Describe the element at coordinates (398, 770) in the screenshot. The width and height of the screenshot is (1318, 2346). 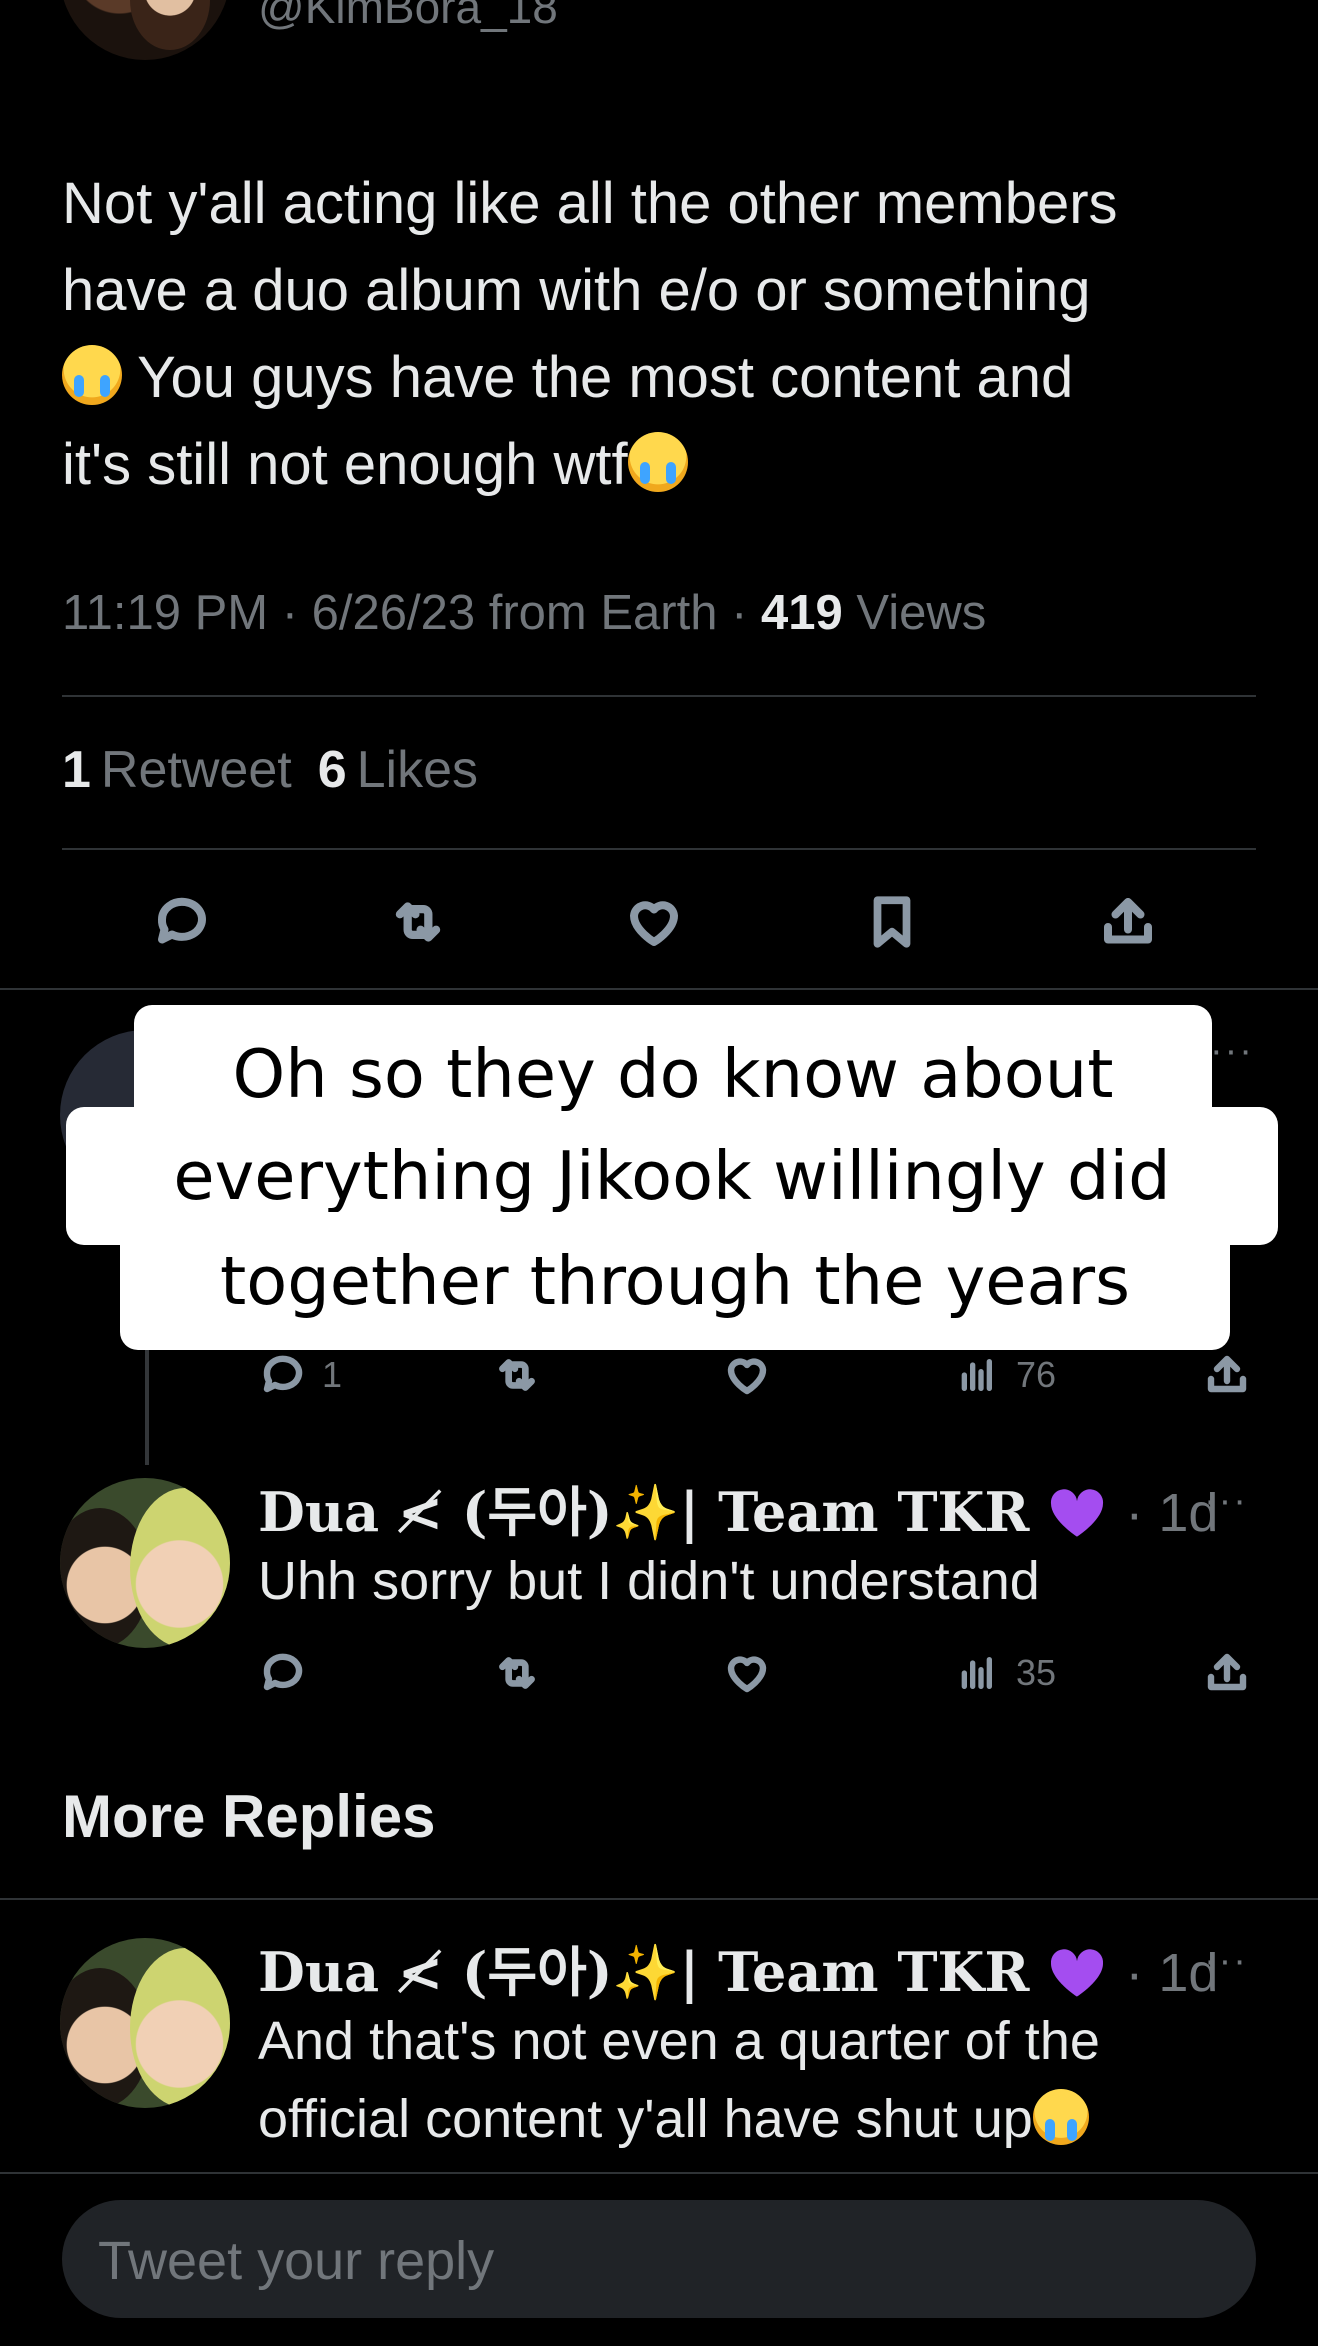
I see `likes-stat: 6 Likes` at that location.